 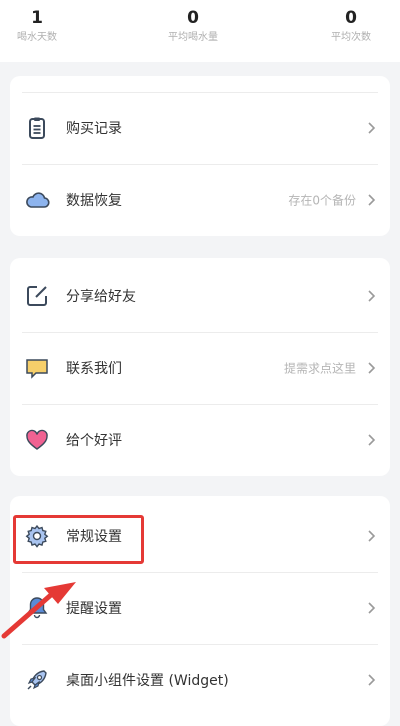 I want to click on heart-icon, so click(x=37, y=440).